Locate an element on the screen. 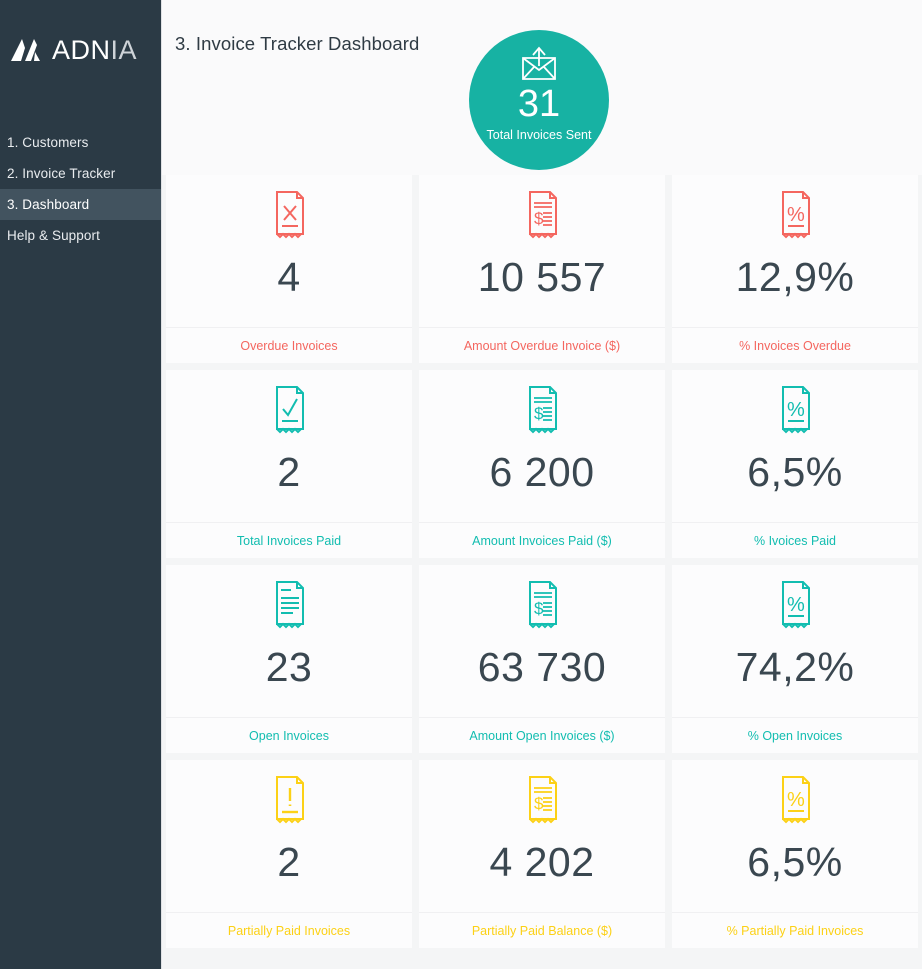 The width and height of the screenshot is (922, 969). kpi-card-partially-paid-invoices: 2 Partially Paid Invoices is located at coordinates (289, 854).